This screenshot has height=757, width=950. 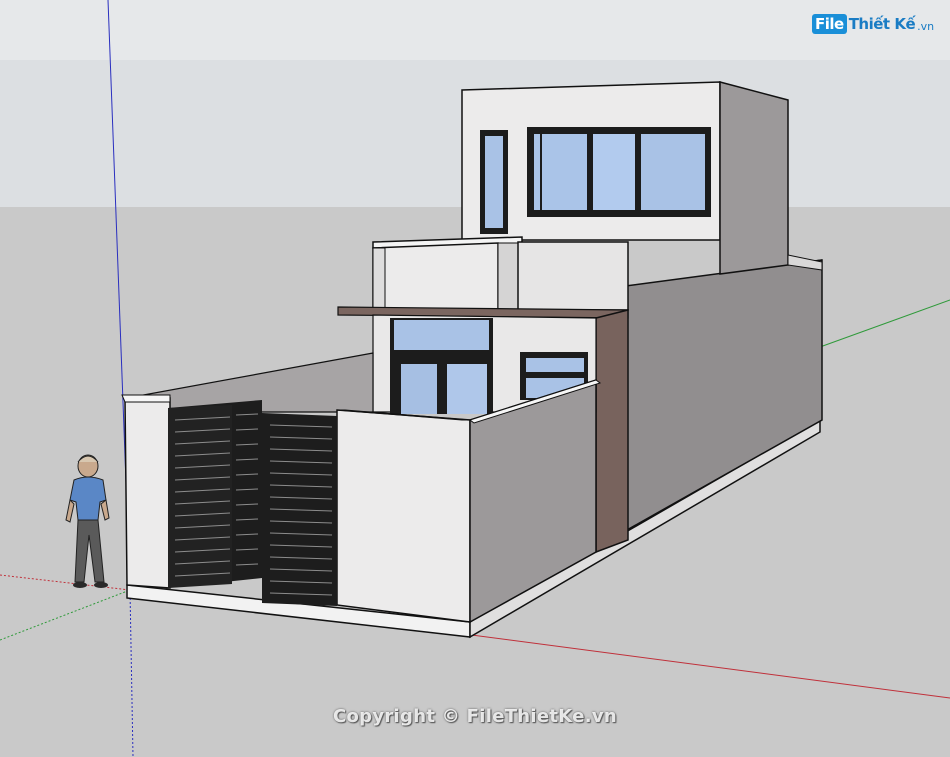 I want to click on balcony-parapet, so click(x=435, y=276).